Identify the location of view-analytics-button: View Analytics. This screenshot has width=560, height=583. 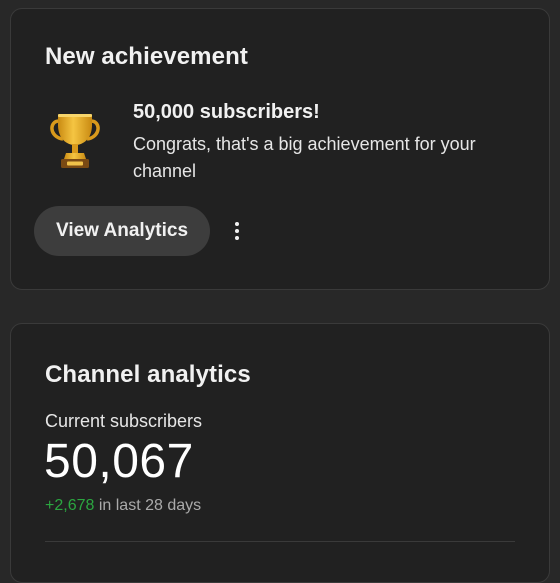
(122, 231).